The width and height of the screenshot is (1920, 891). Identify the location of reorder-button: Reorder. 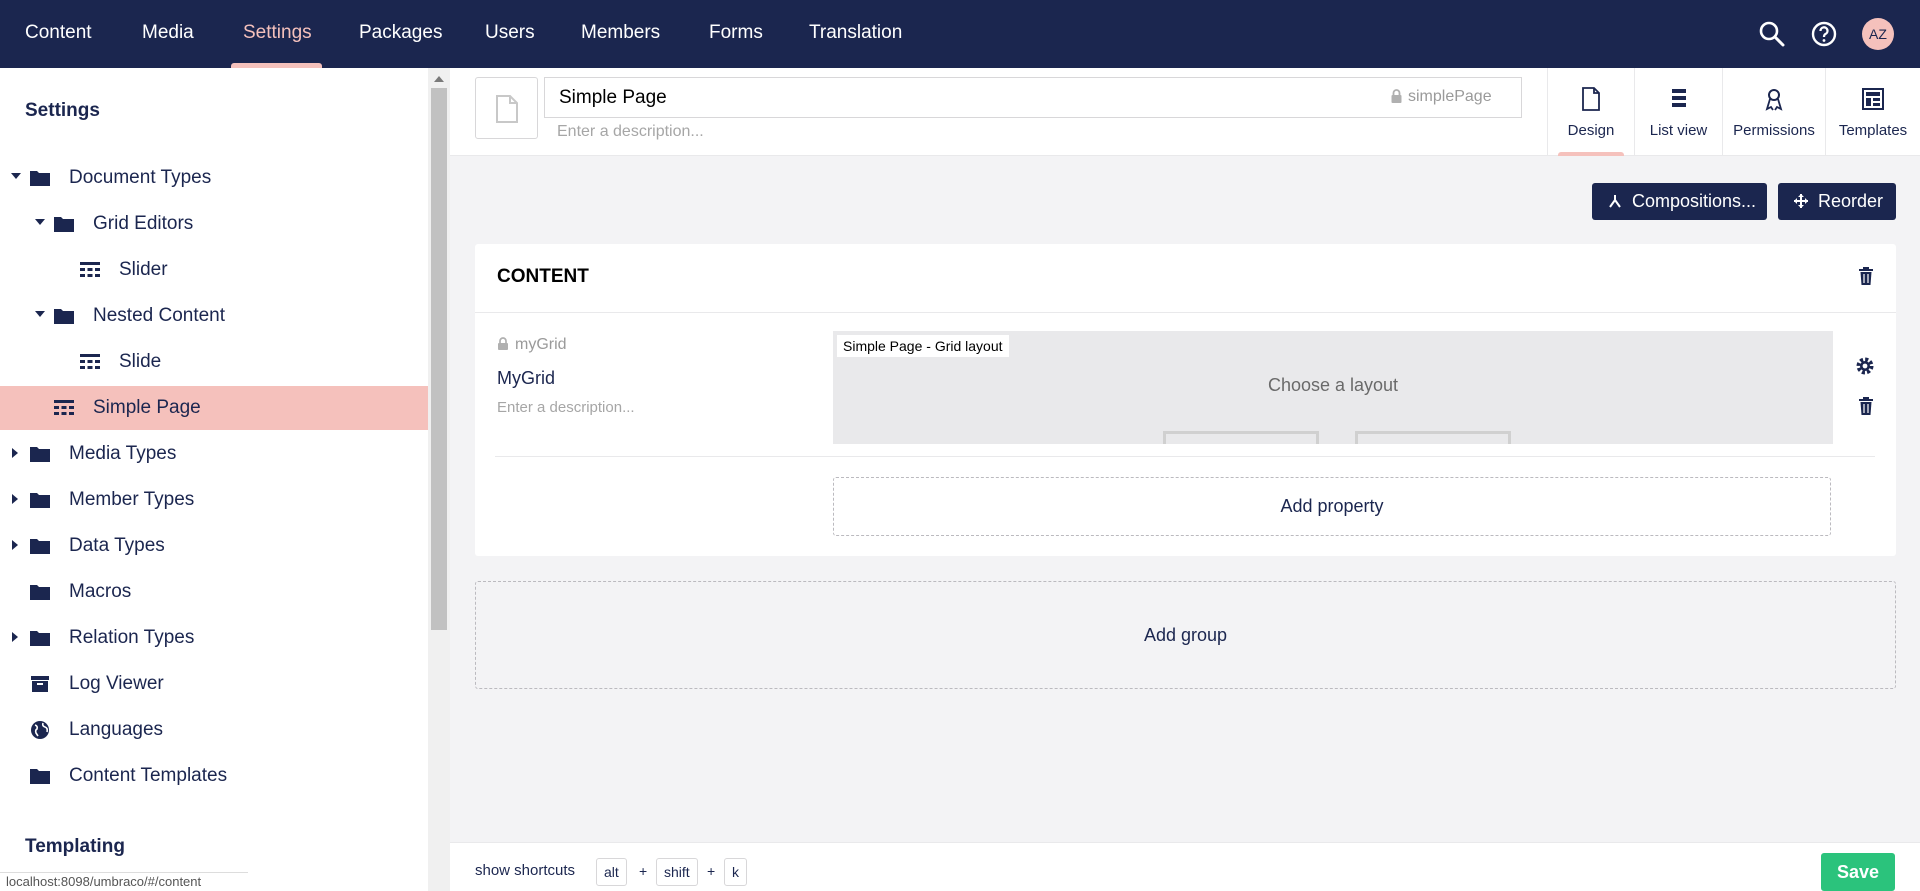
(1837, 201).